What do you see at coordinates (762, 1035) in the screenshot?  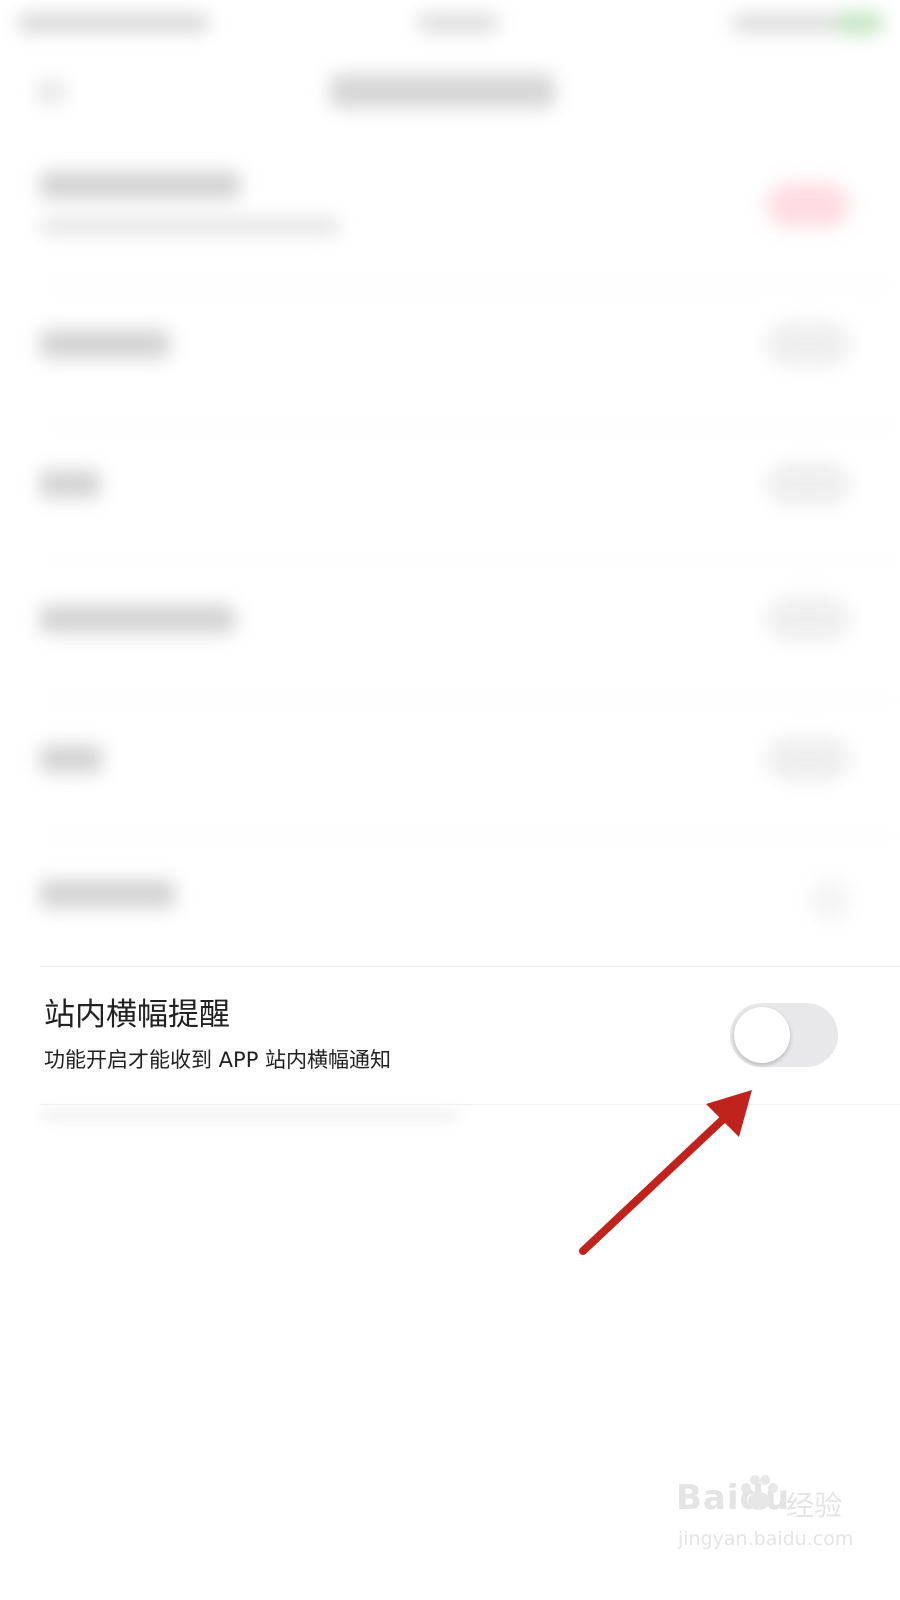 I see `toggle-knob` at bounding box center [762, 1035].